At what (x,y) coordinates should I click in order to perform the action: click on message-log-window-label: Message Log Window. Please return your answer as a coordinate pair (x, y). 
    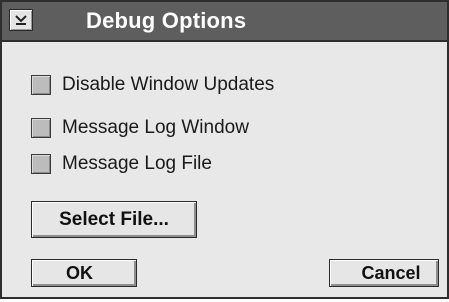
    Looking at the image, I should click on (155, 127).